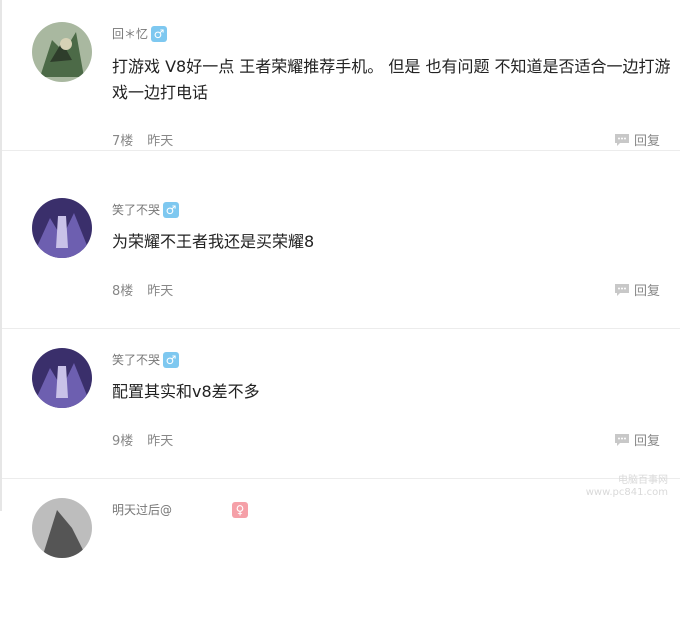  I want to click on username: 回＊忆 ♂, so click(140, 34).